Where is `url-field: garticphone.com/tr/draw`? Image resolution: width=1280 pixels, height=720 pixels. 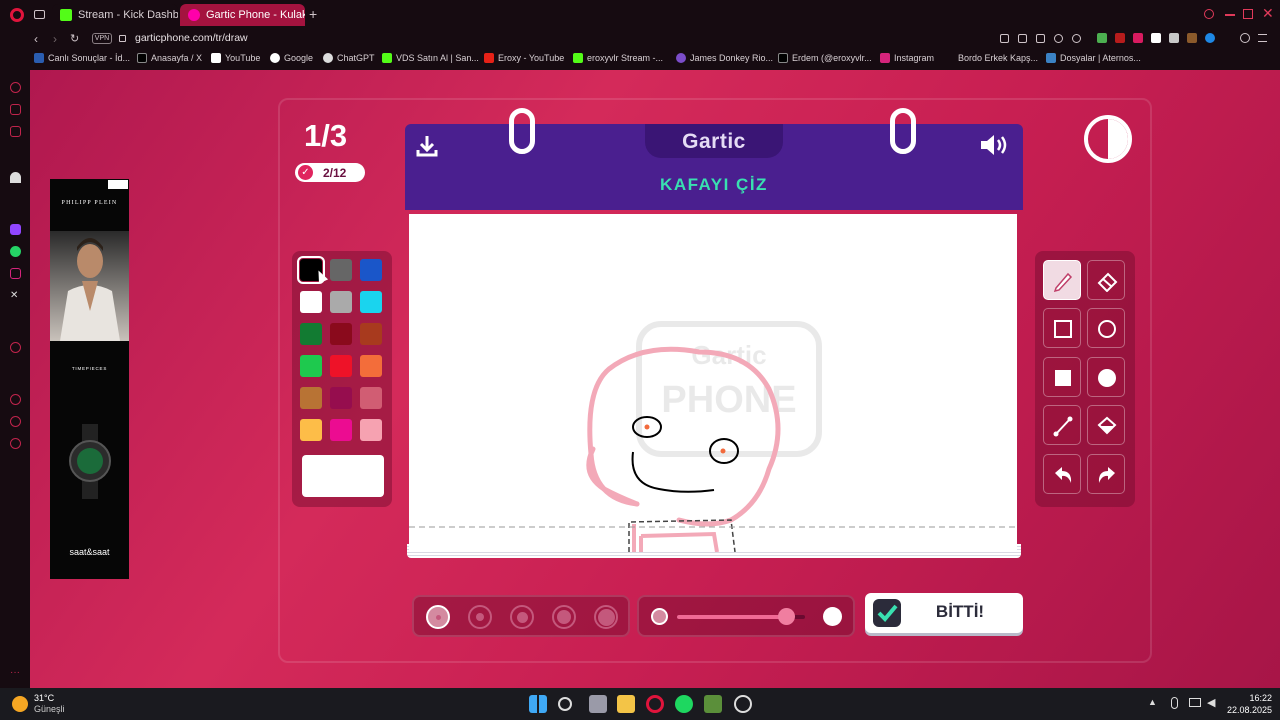
url-field: garticphone.com/tr/draw is located at coordinates (191, 38).